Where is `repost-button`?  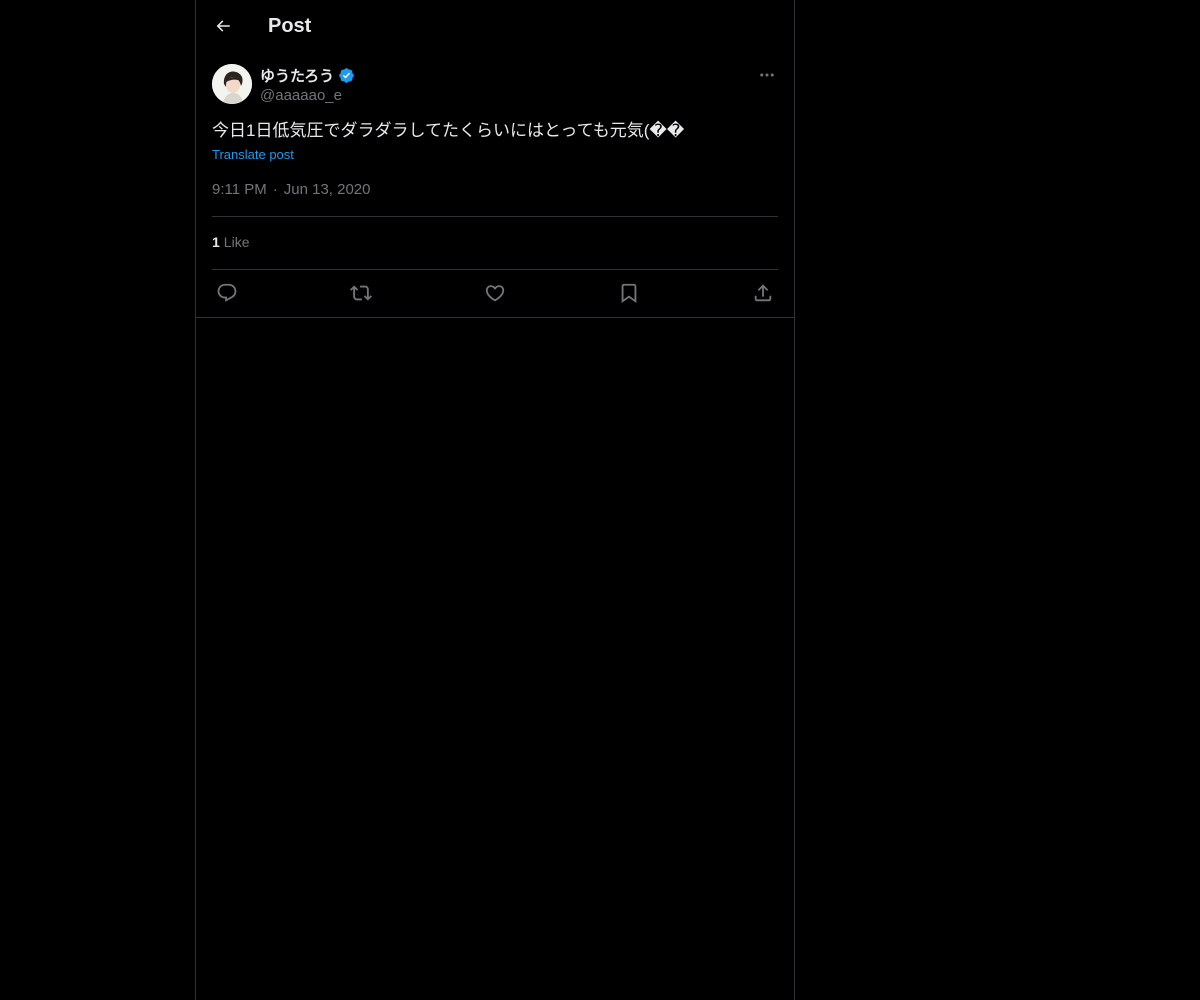
repost-button is located at coordinates (361, 293).